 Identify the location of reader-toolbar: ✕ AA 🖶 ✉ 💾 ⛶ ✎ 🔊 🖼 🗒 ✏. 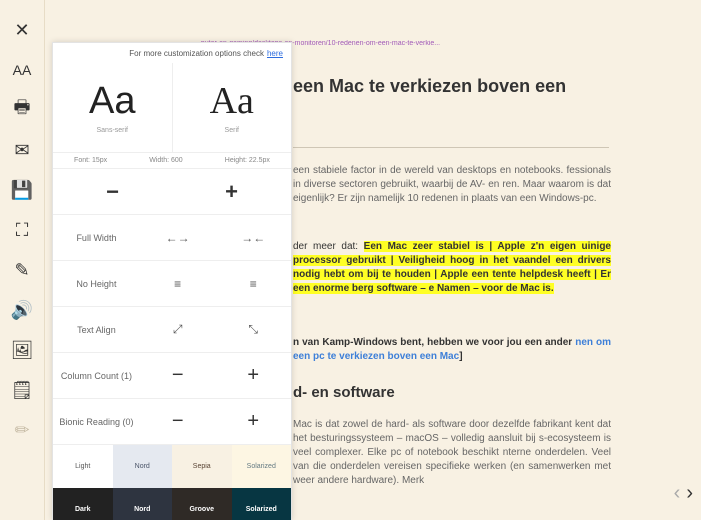
(22, 260).